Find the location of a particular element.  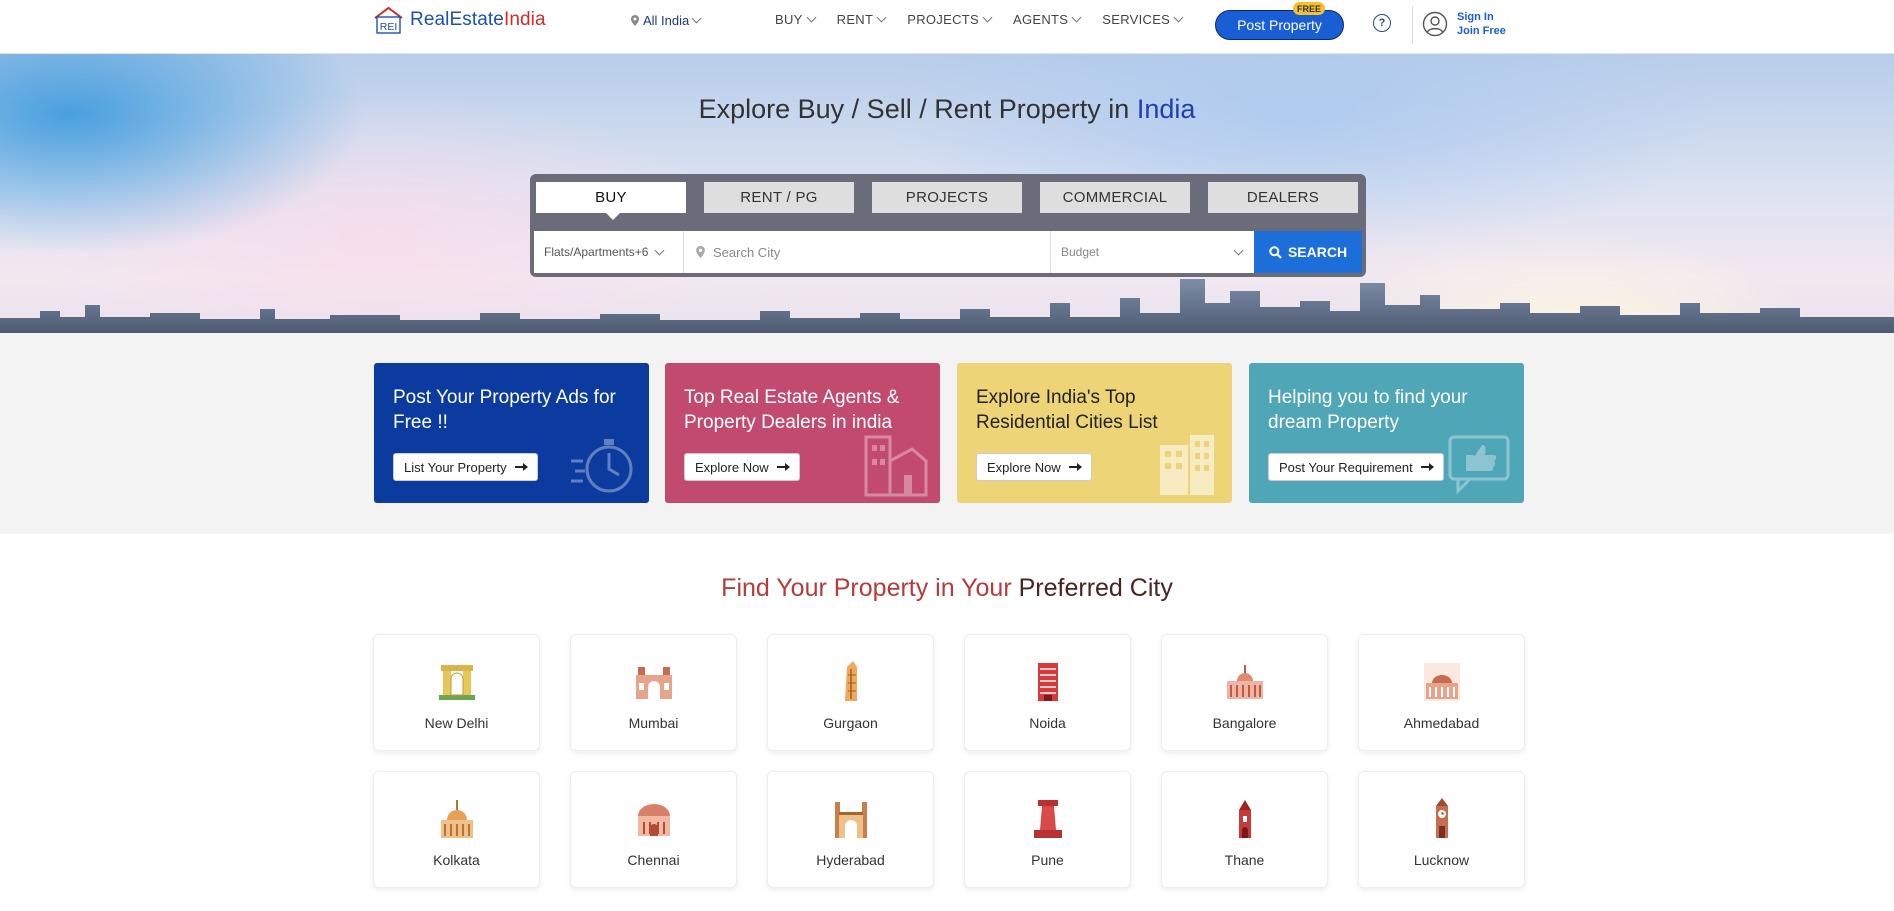

map-pin-icon is located at coordinates (635, 20).